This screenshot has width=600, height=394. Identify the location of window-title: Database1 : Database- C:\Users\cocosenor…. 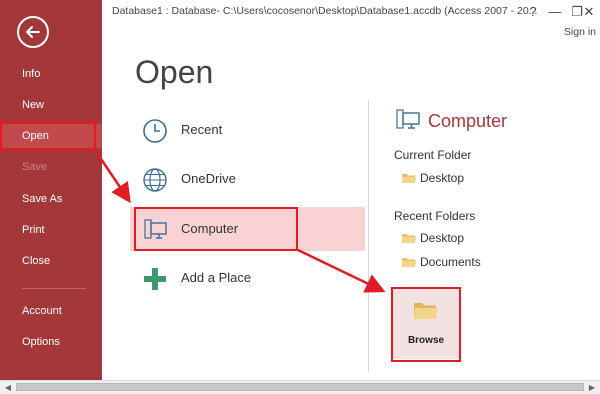
(325, 11).